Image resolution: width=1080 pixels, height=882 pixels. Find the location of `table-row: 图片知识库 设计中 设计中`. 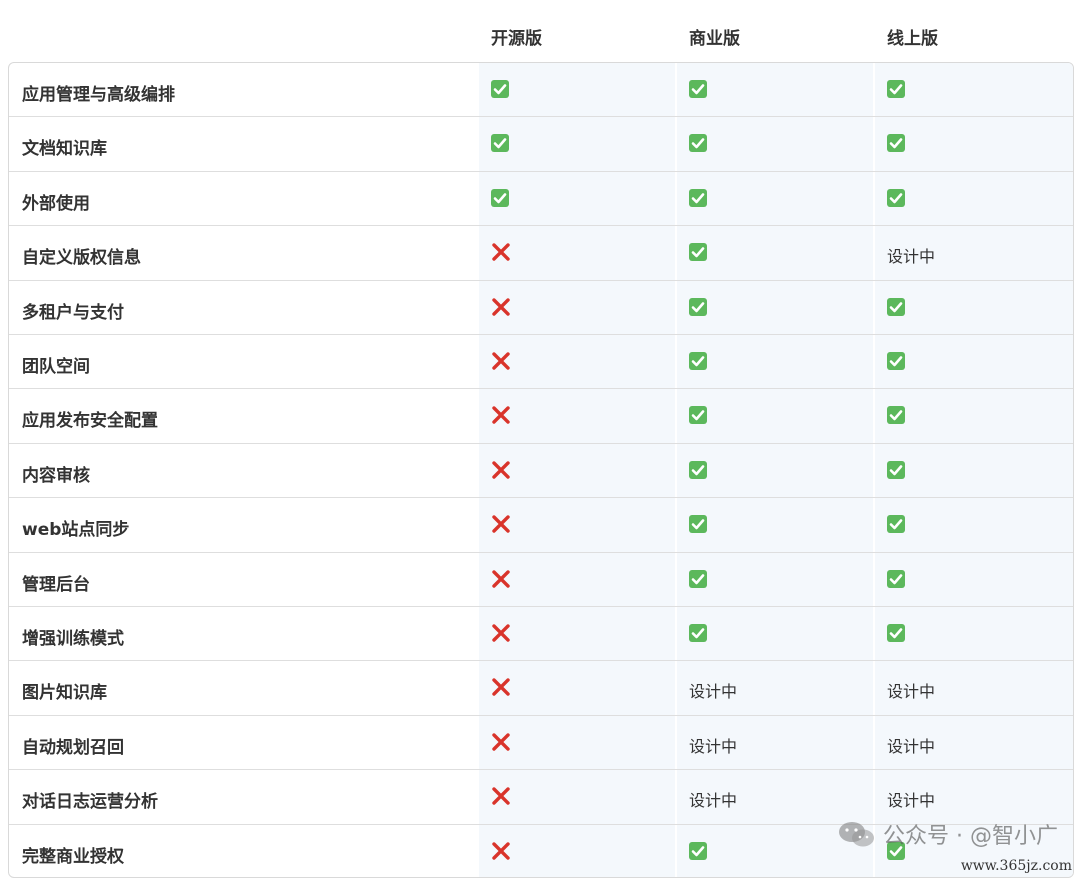

table-row: 图片知识库 设计中 设计中 is located at coordinates (541, 688).